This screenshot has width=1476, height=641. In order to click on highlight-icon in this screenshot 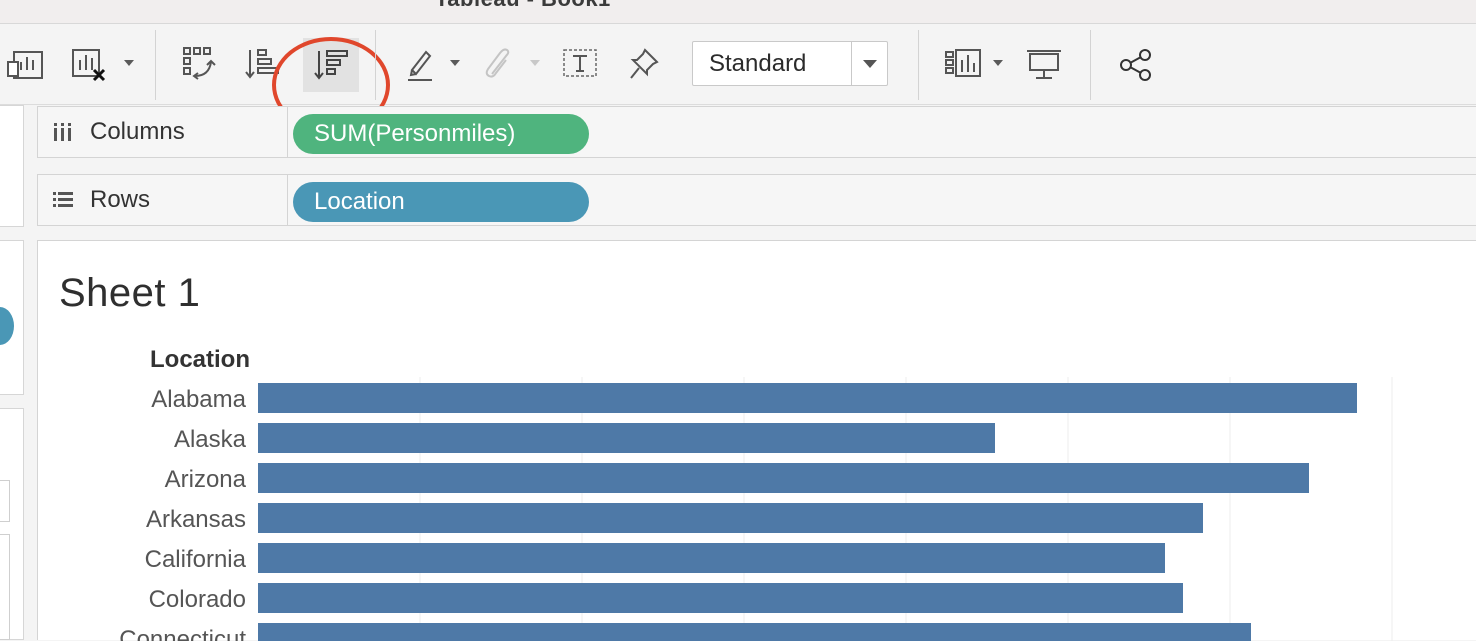, I will do `click(420, 64)`.